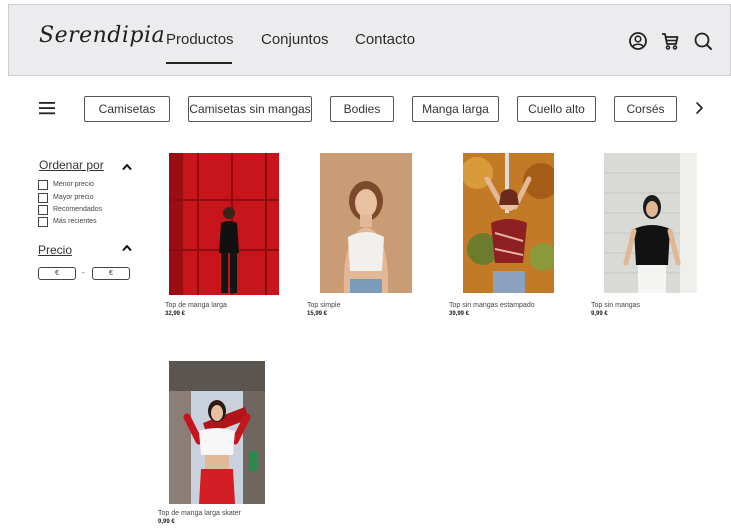 This screenshot has height=531, width=731. I want to click on sort-option: Mayor precio, so click(65, 197).